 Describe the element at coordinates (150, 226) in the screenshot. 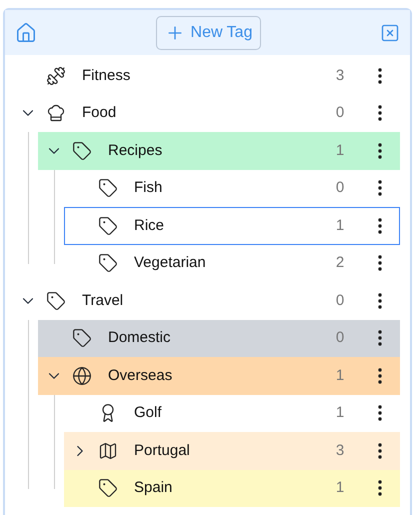

I see `tag-label: Rice` at that location.